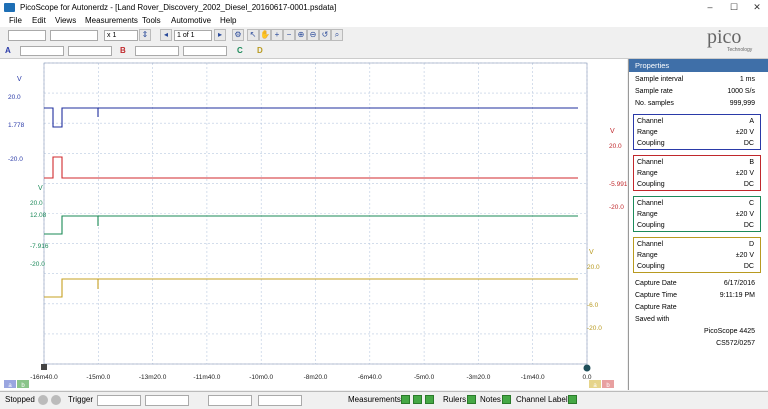 Image resolution: width=768 pixels, height=409 pixels. I want to click on menu-tools: Tools, so click(151, 20).